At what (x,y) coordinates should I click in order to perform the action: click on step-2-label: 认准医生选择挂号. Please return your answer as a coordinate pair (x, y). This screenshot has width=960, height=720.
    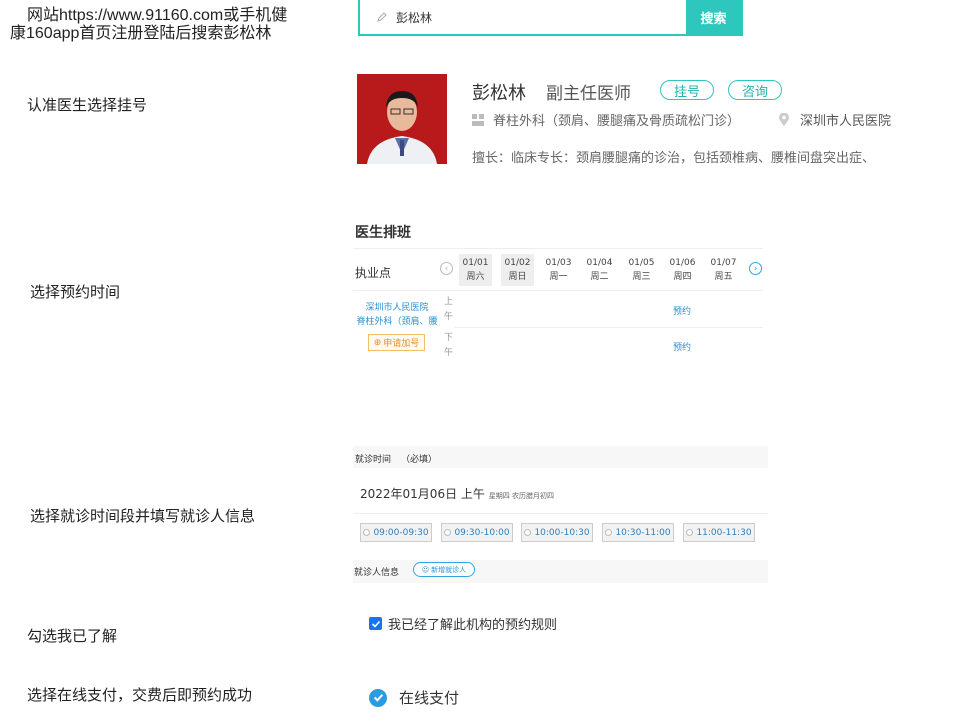
    Looking at the image, I should click on (87, 105).